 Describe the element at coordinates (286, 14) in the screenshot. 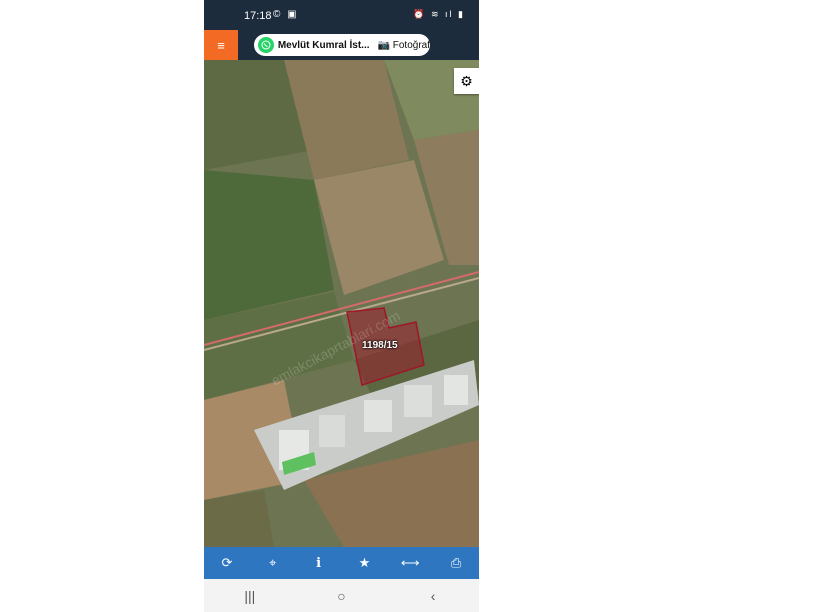

I see `notification-icons: © ▣` at that location.